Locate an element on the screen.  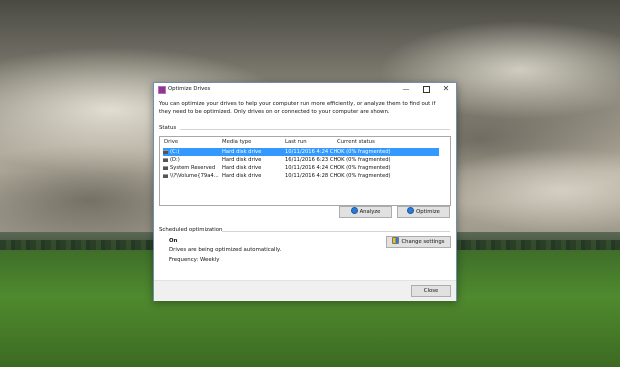
analyze-label: Analyze is located at coordinates (370, 212).